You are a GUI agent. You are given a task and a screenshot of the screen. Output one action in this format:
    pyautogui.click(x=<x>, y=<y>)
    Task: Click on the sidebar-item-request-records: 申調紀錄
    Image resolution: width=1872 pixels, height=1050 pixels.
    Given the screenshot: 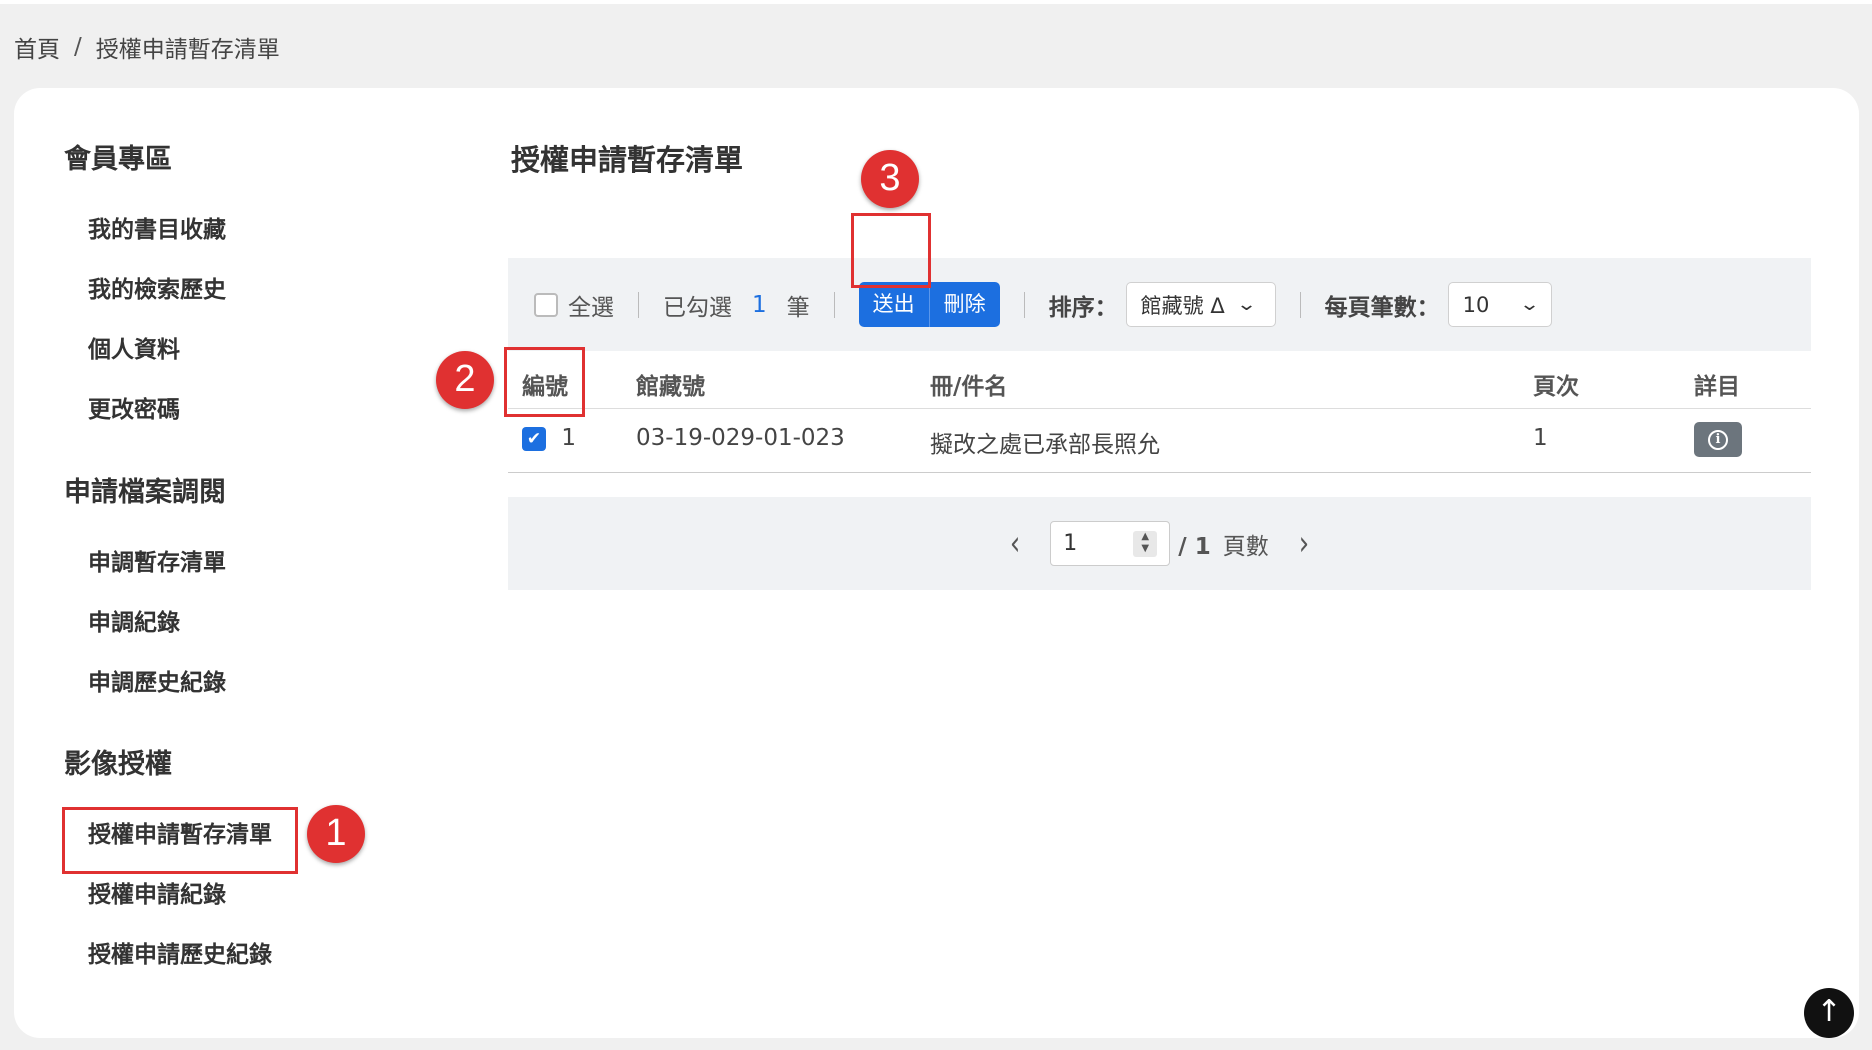 What is the action you would take?
    pyautogui.click(x=214, y=623)
    